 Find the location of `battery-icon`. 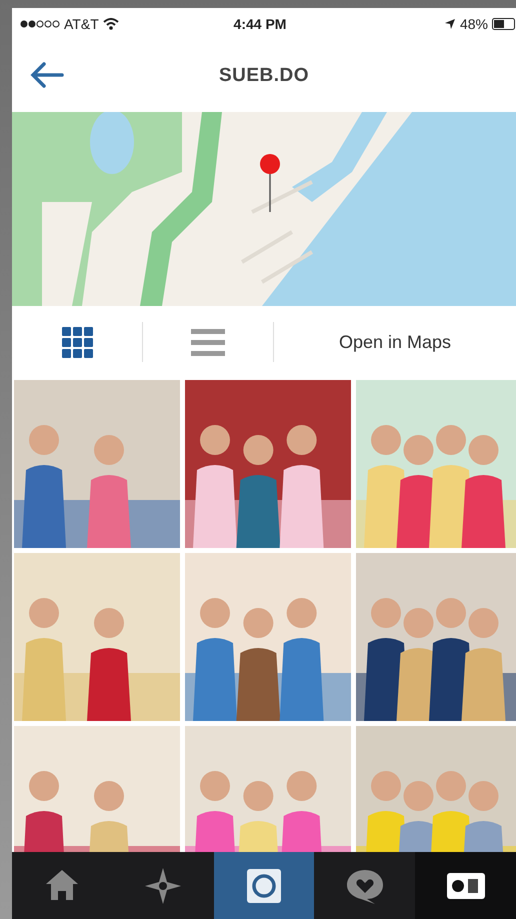

battery-icon is located at coordinates (504, 24).